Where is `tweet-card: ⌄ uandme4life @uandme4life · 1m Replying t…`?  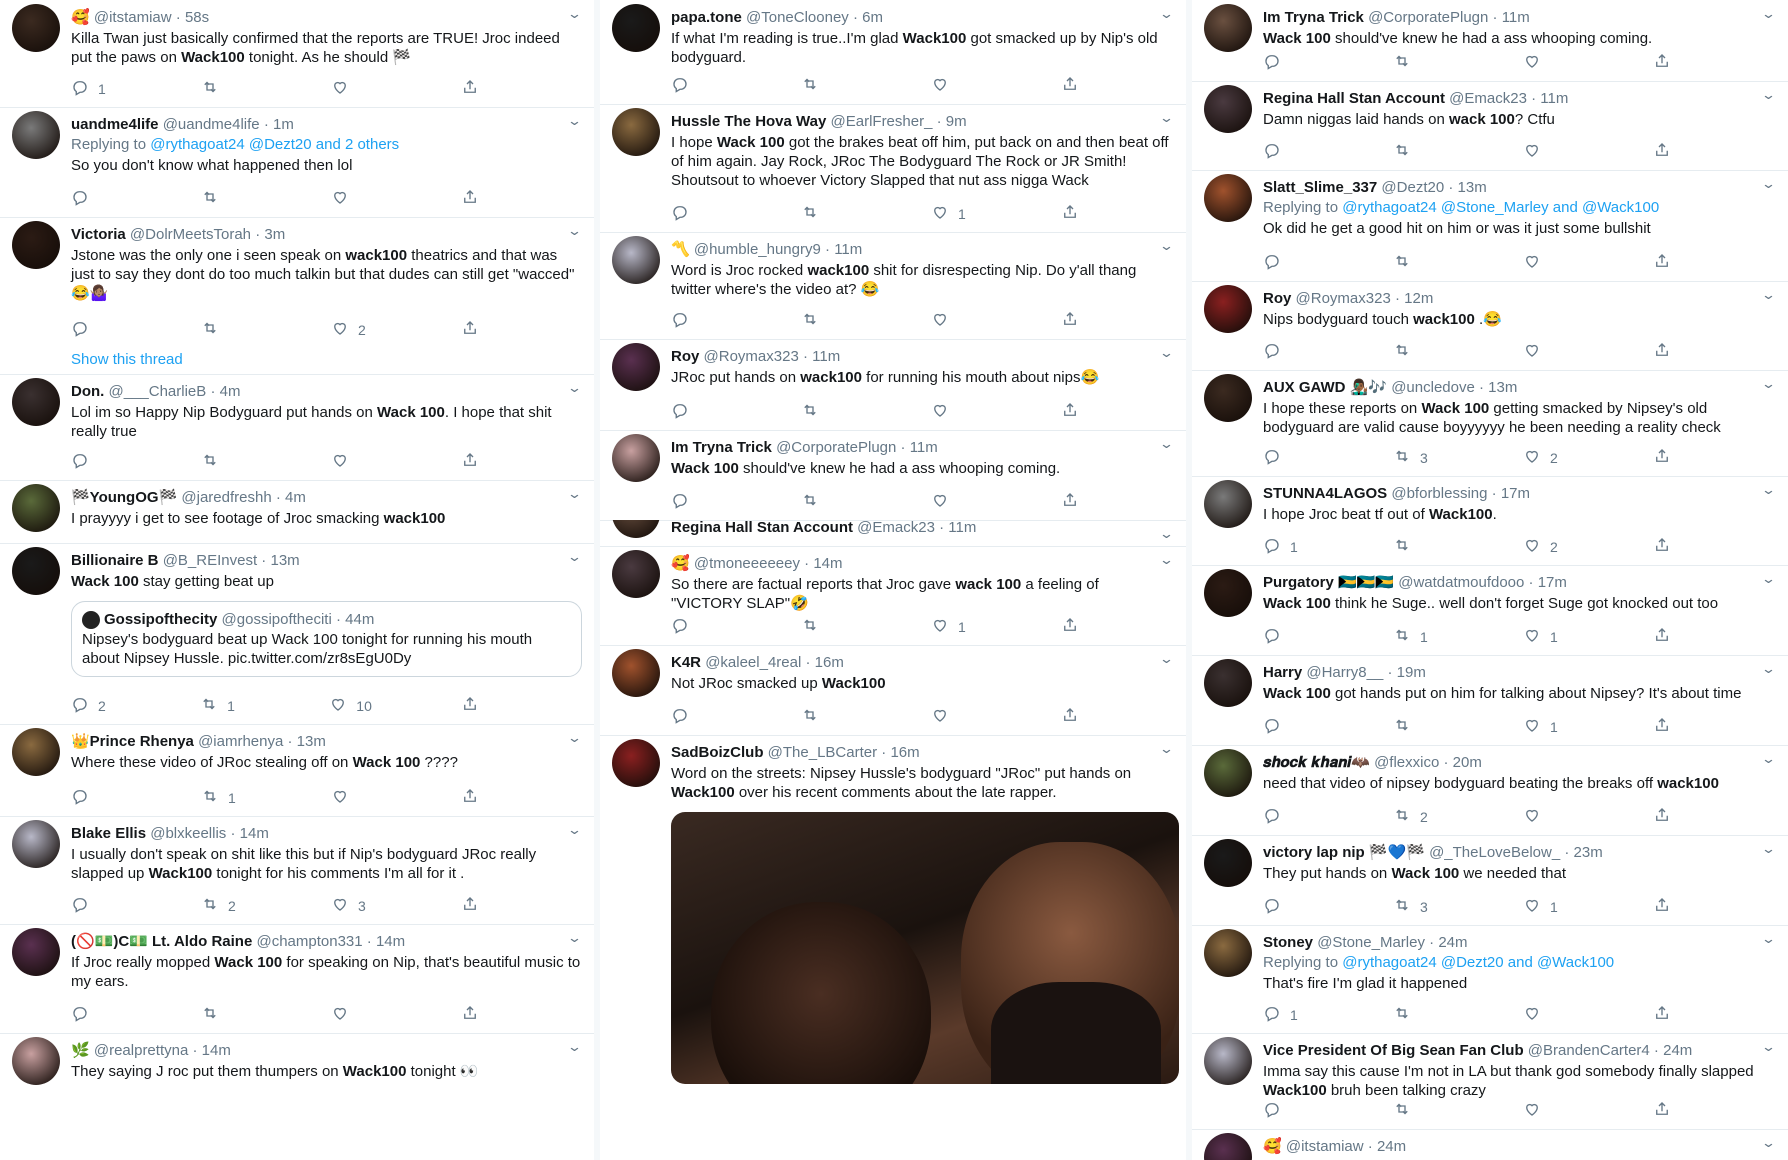
tweet-card: ⌄ uandme4life @uandme4life · 1m Replying t… is located at coordinates (297, 162).